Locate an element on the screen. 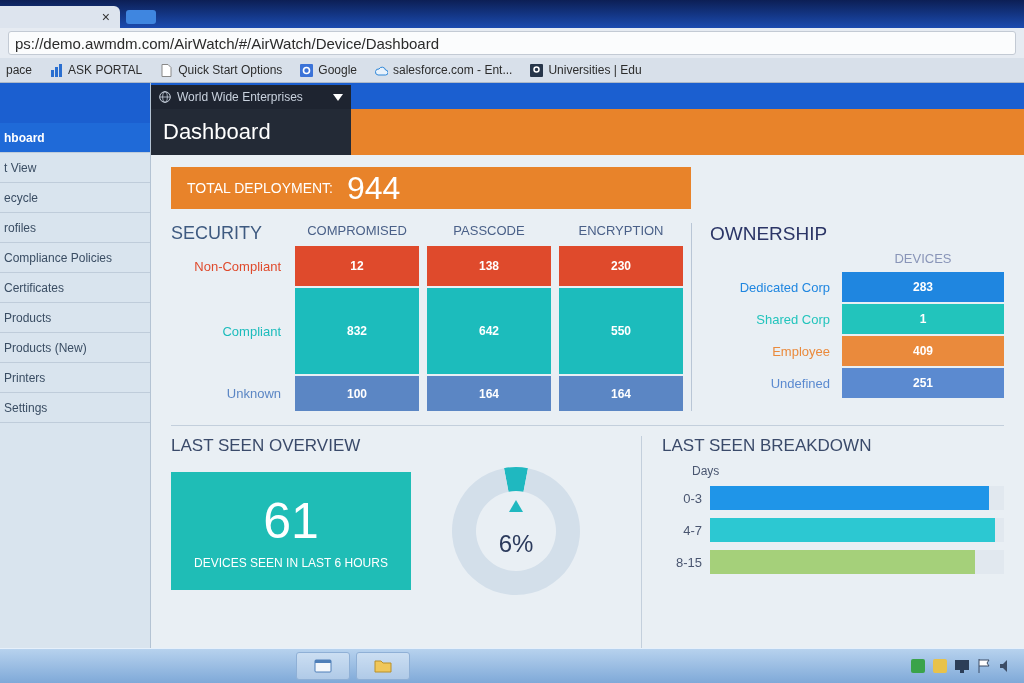 The height and width of the screenshot is (683, 1024). page-icon is located at coordinates (167, 70).